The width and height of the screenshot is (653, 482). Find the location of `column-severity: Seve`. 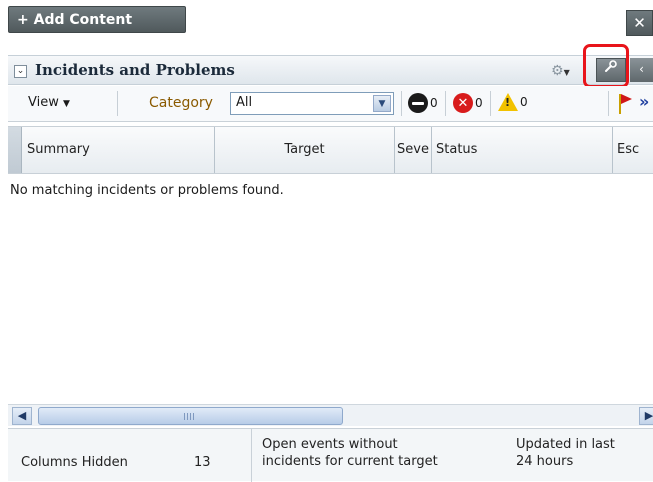

column-severity: Seve is located at coordinates (413, 150).